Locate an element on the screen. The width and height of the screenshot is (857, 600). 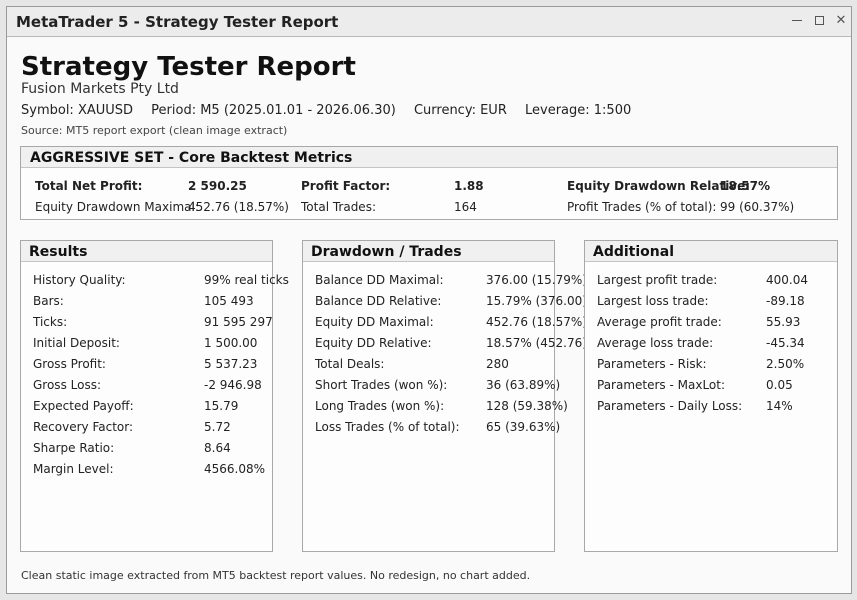
list-item: Long Trades (won %): 128 (59.38%) is located at coordinates (435, 407).